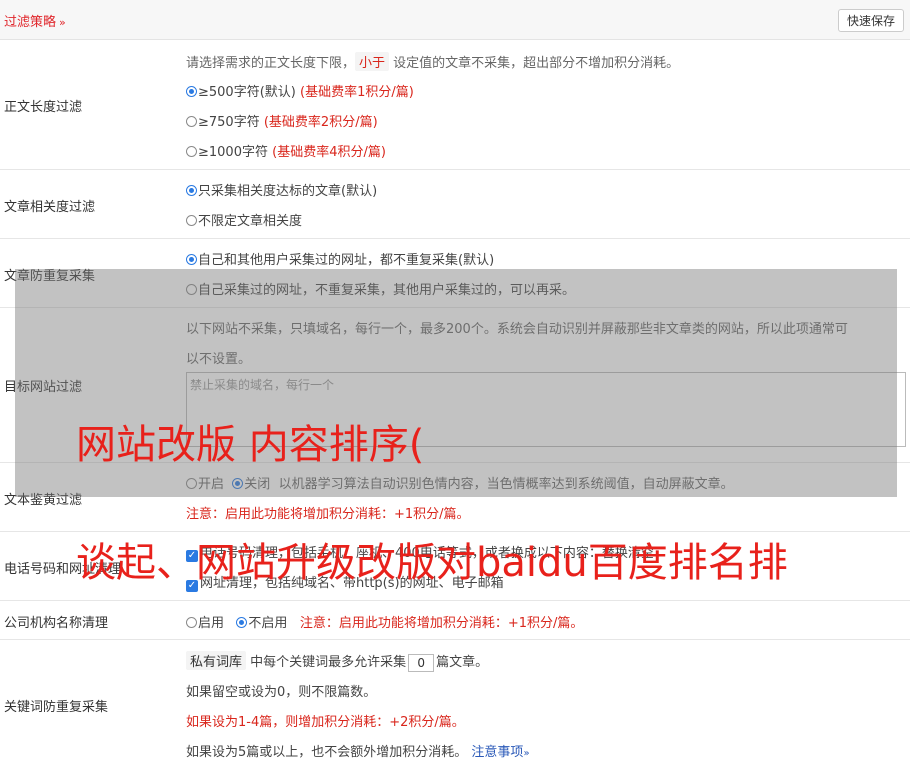  I want to click on quick-save-button: 快速保存, so click(870, 20).